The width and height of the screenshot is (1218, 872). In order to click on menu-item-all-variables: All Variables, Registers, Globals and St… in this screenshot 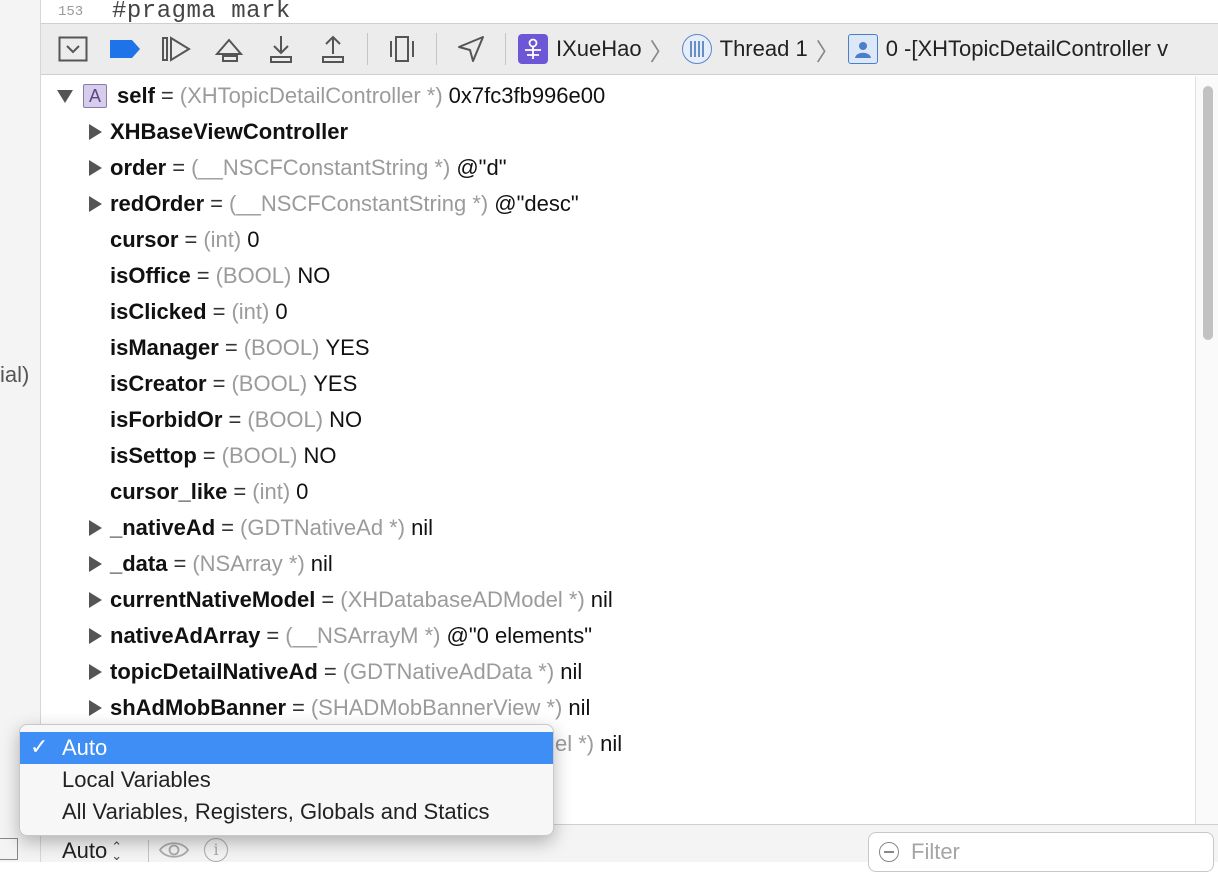, I will do `click(286, 812)`.